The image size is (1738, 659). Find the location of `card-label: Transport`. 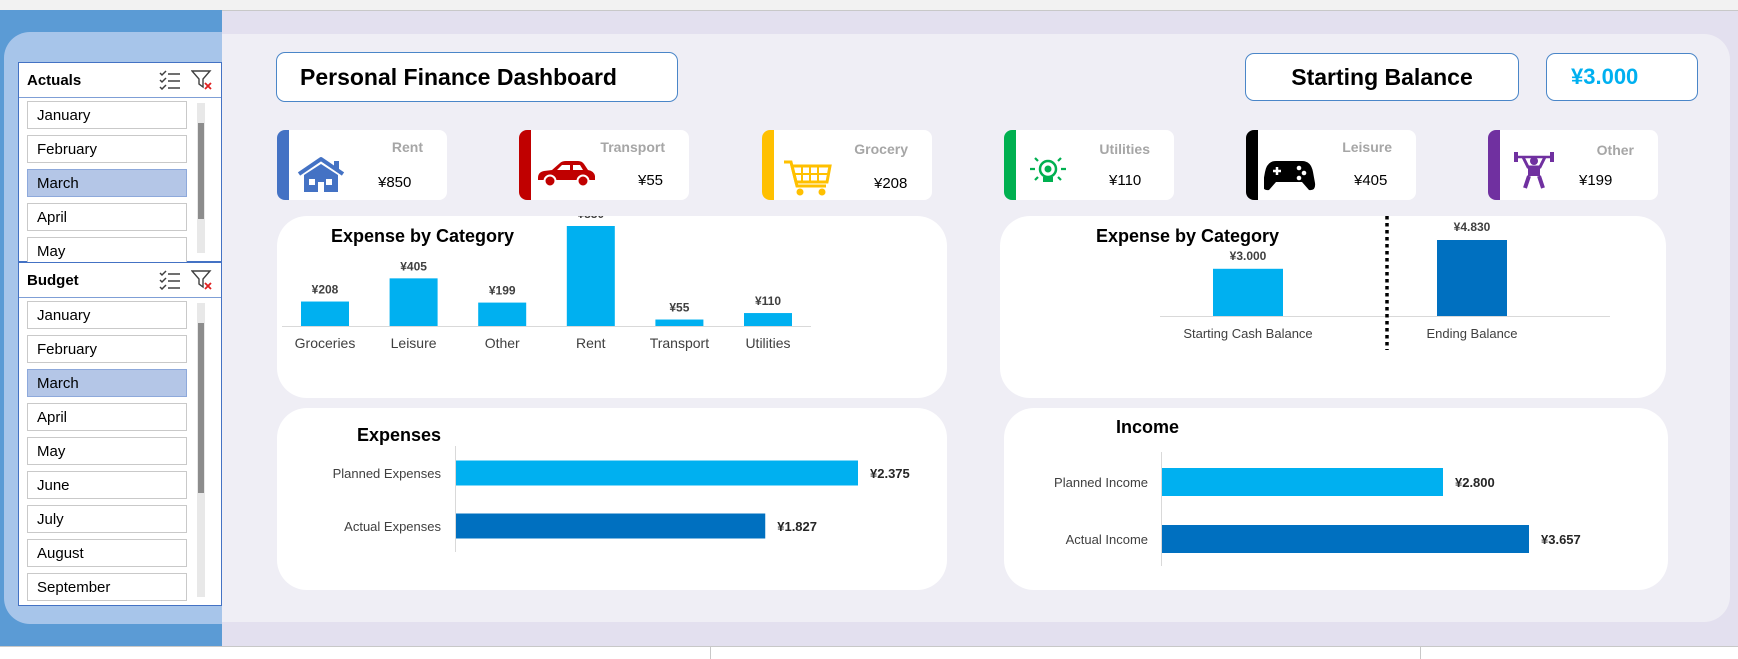

card-label: Transport is located at coordinates (632, 147).